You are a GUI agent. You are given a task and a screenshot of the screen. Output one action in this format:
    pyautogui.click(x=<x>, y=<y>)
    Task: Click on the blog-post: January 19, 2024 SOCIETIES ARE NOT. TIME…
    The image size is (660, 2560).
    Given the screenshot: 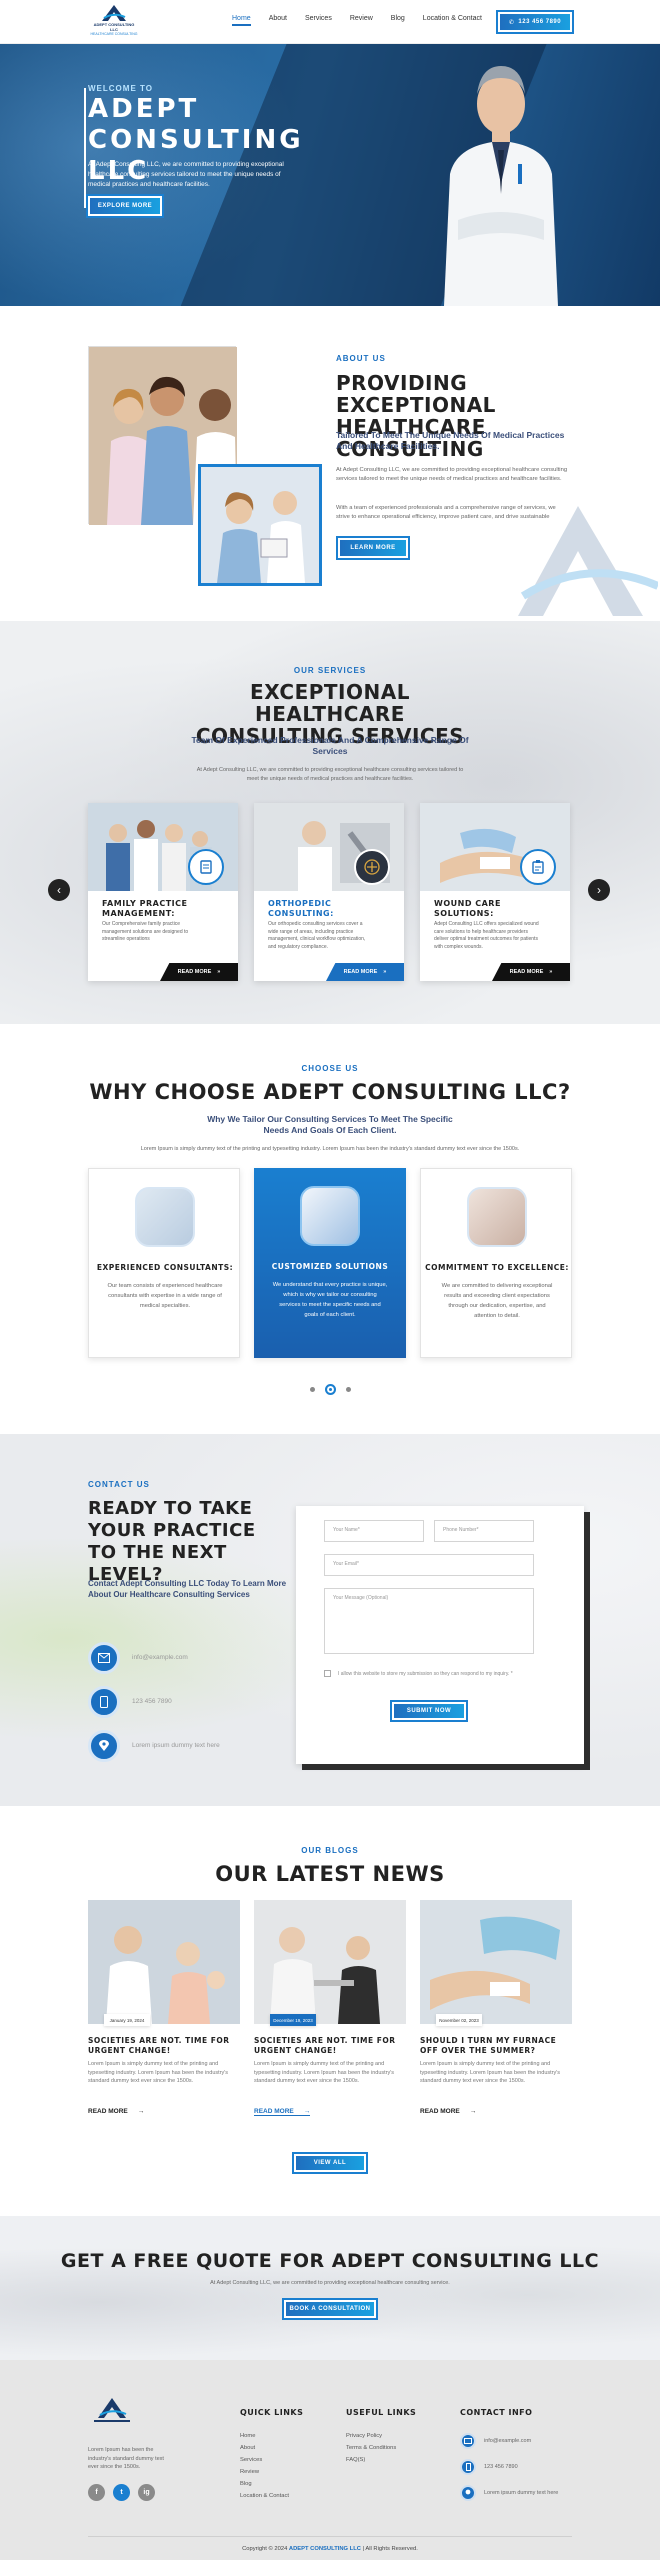 What is the action you would take?
    pyautogui.click(x=164, y=2013)
    